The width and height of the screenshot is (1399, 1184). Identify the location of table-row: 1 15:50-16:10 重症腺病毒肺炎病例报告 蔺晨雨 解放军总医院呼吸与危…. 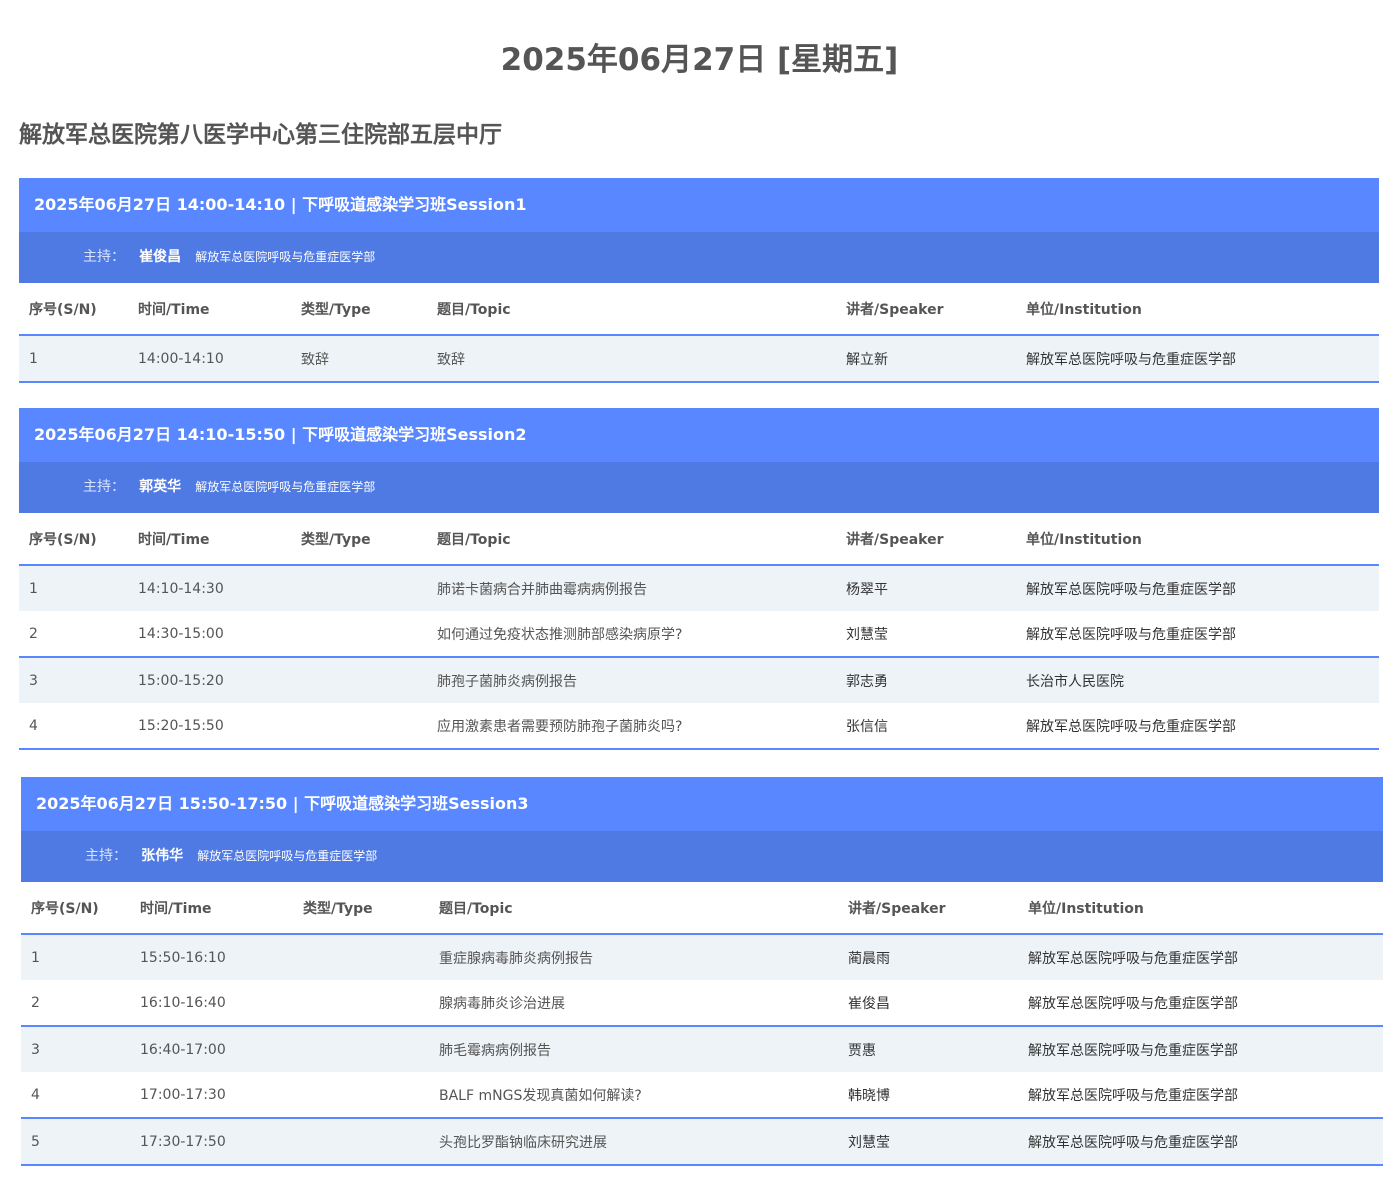
(702, 957).